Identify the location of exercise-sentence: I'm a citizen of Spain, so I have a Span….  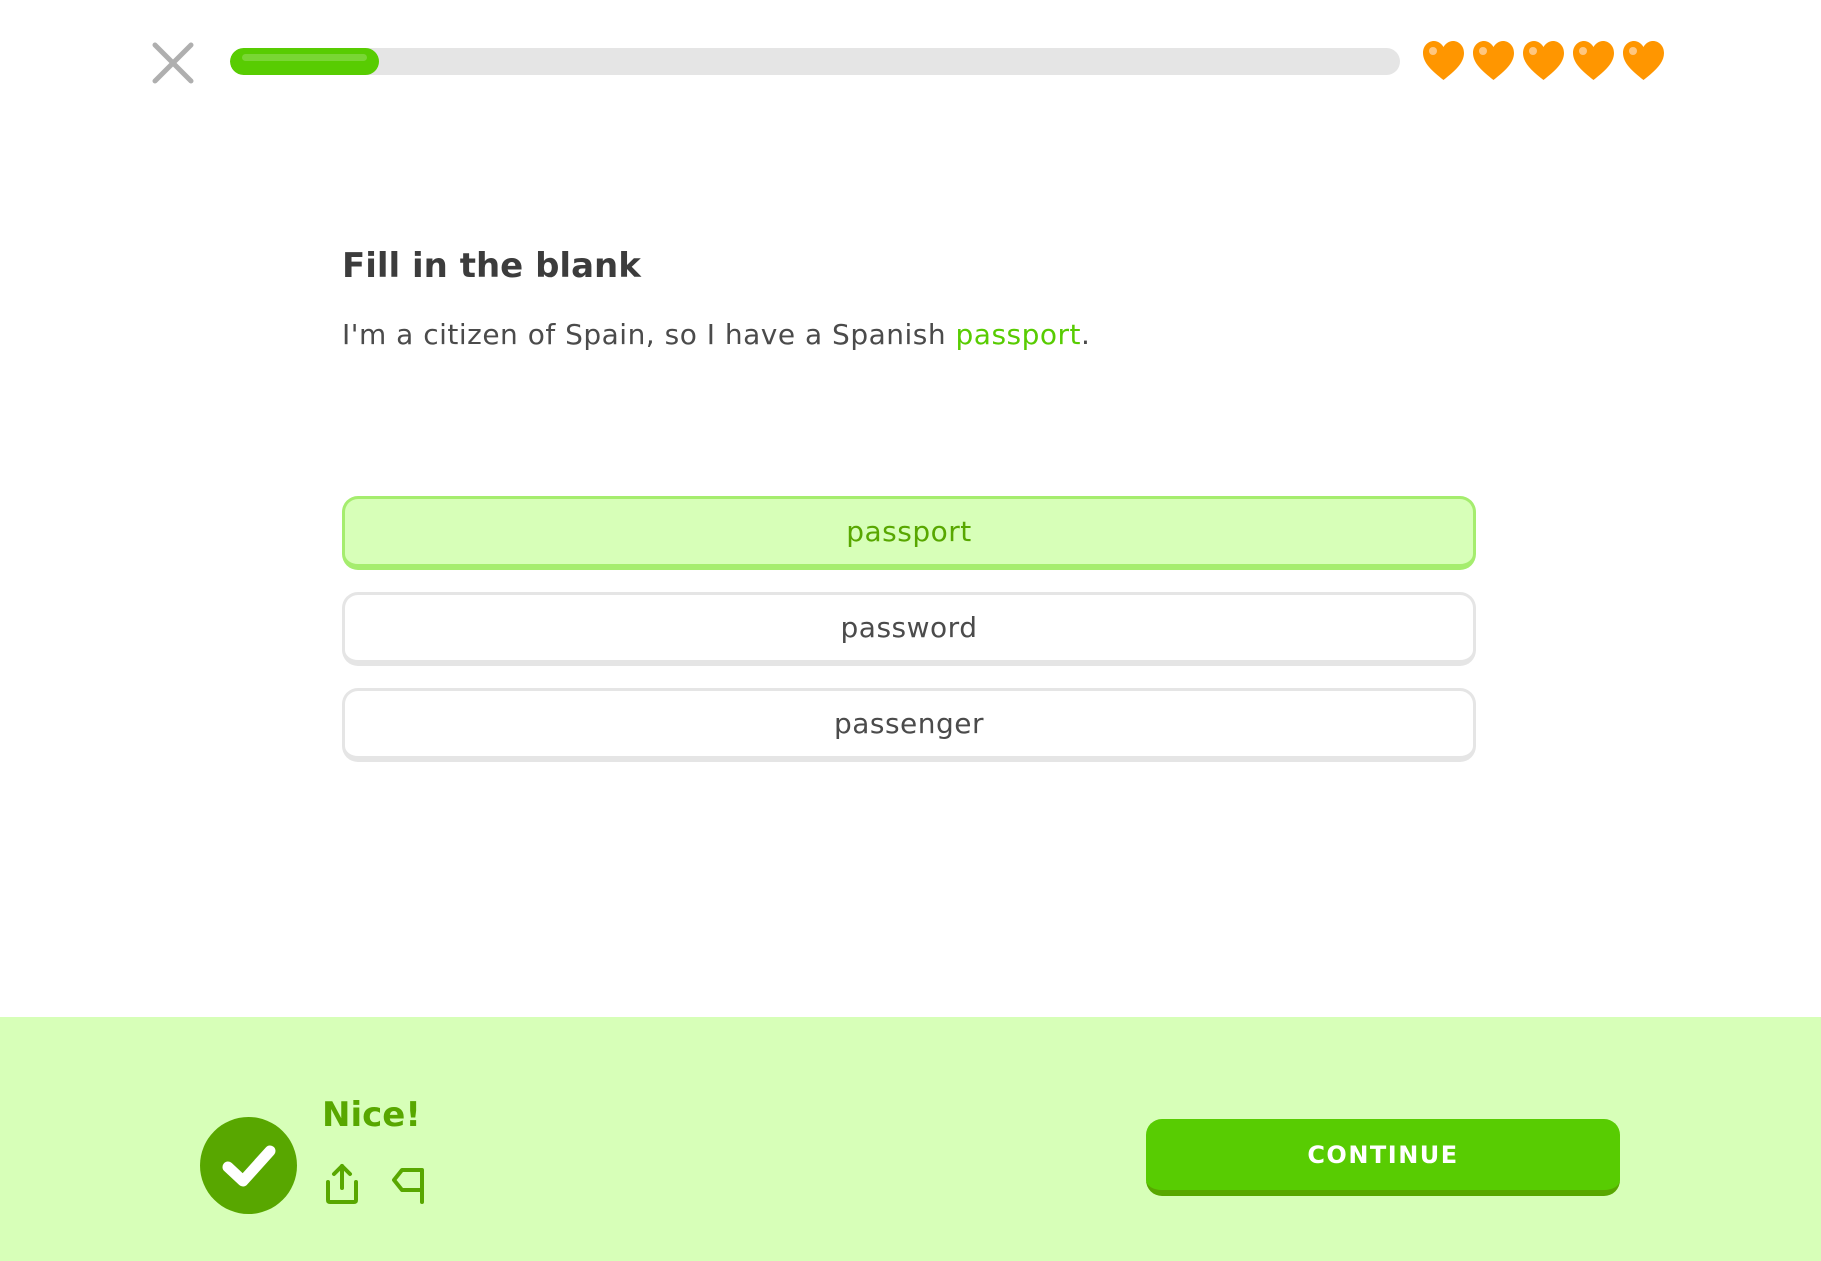
(716, 334).